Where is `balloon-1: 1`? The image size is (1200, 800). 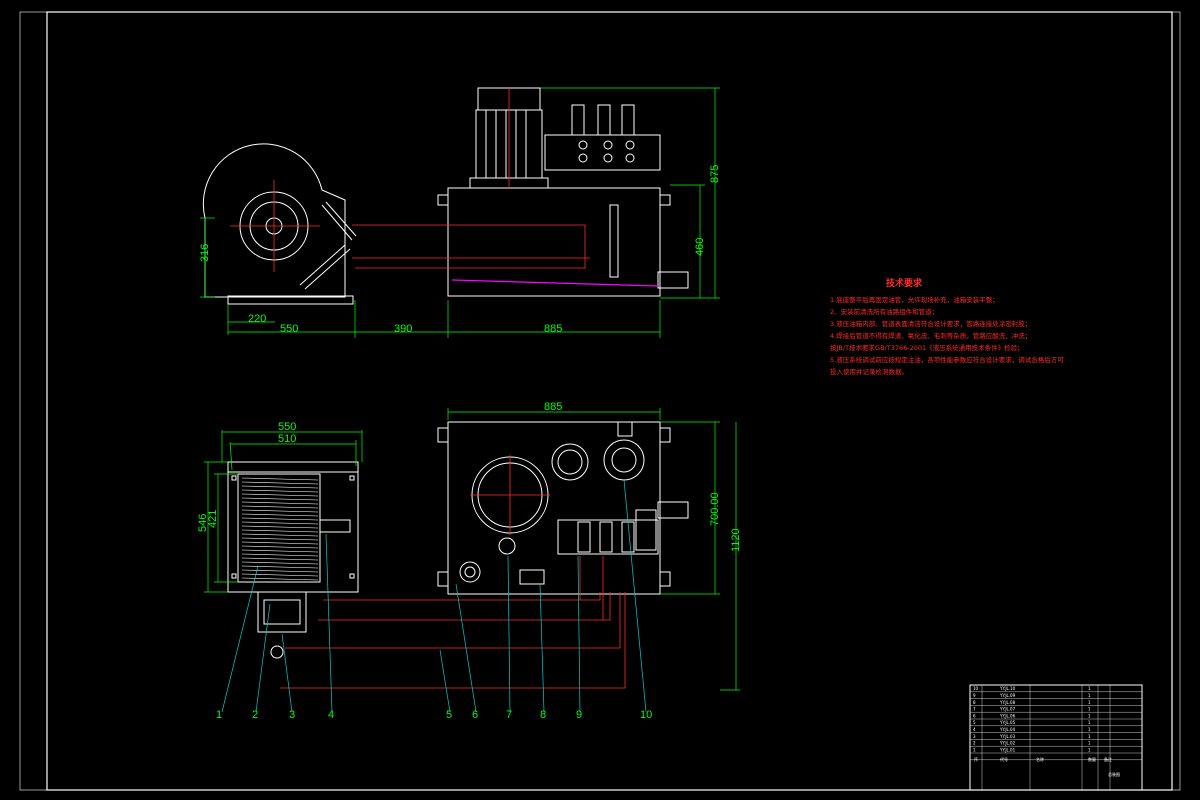
balloon-1: 1 is located at coordinates (219, 715).